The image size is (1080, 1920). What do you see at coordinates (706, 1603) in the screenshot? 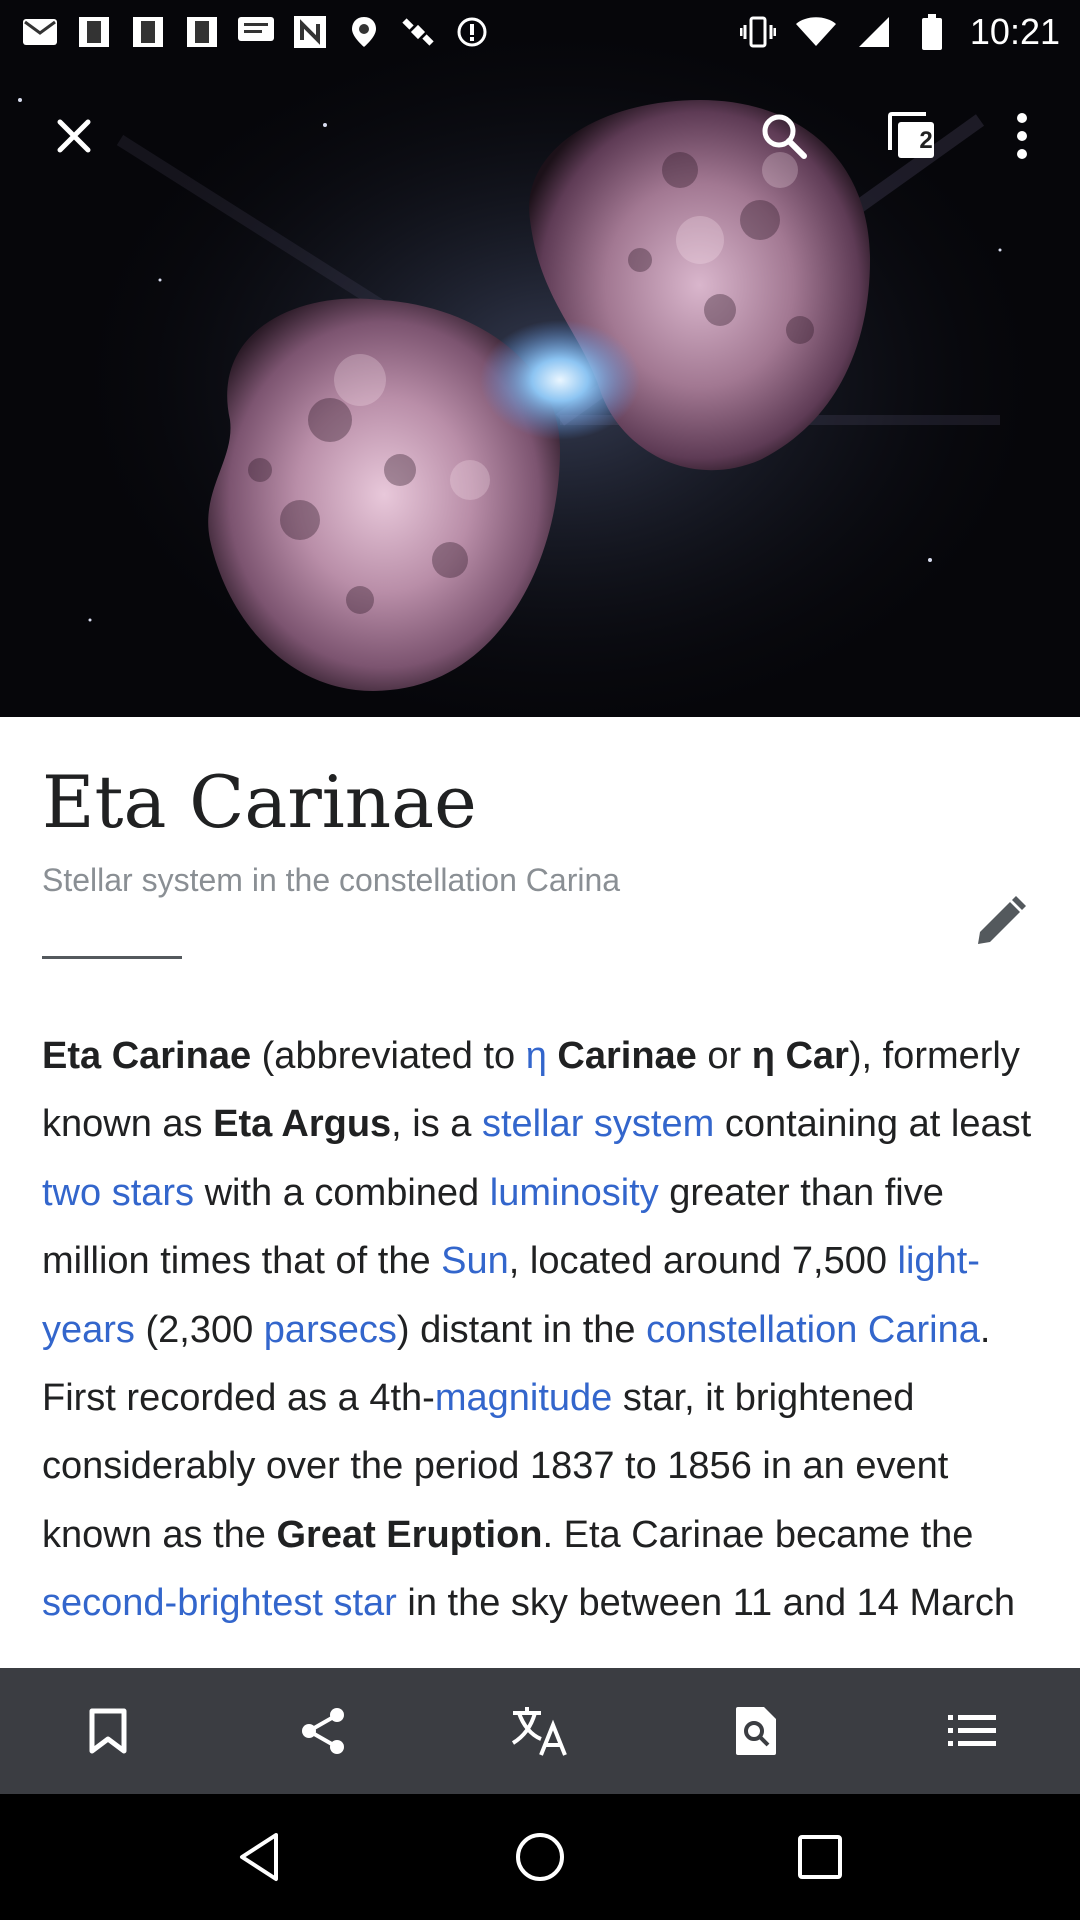
I see `text: in the sky between 11 and 14 March` at bounding box center [706, 1603].